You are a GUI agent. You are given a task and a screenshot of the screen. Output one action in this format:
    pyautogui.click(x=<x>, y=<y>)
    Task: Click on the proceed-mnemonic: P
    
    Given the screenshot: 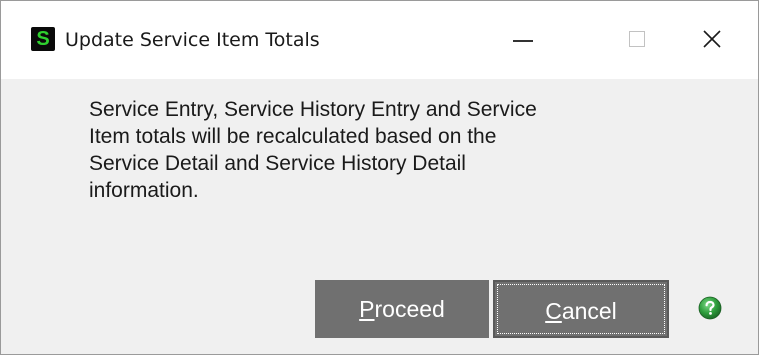 What is the action you would take?
    pyautogui.click(x=367, y=309)
    